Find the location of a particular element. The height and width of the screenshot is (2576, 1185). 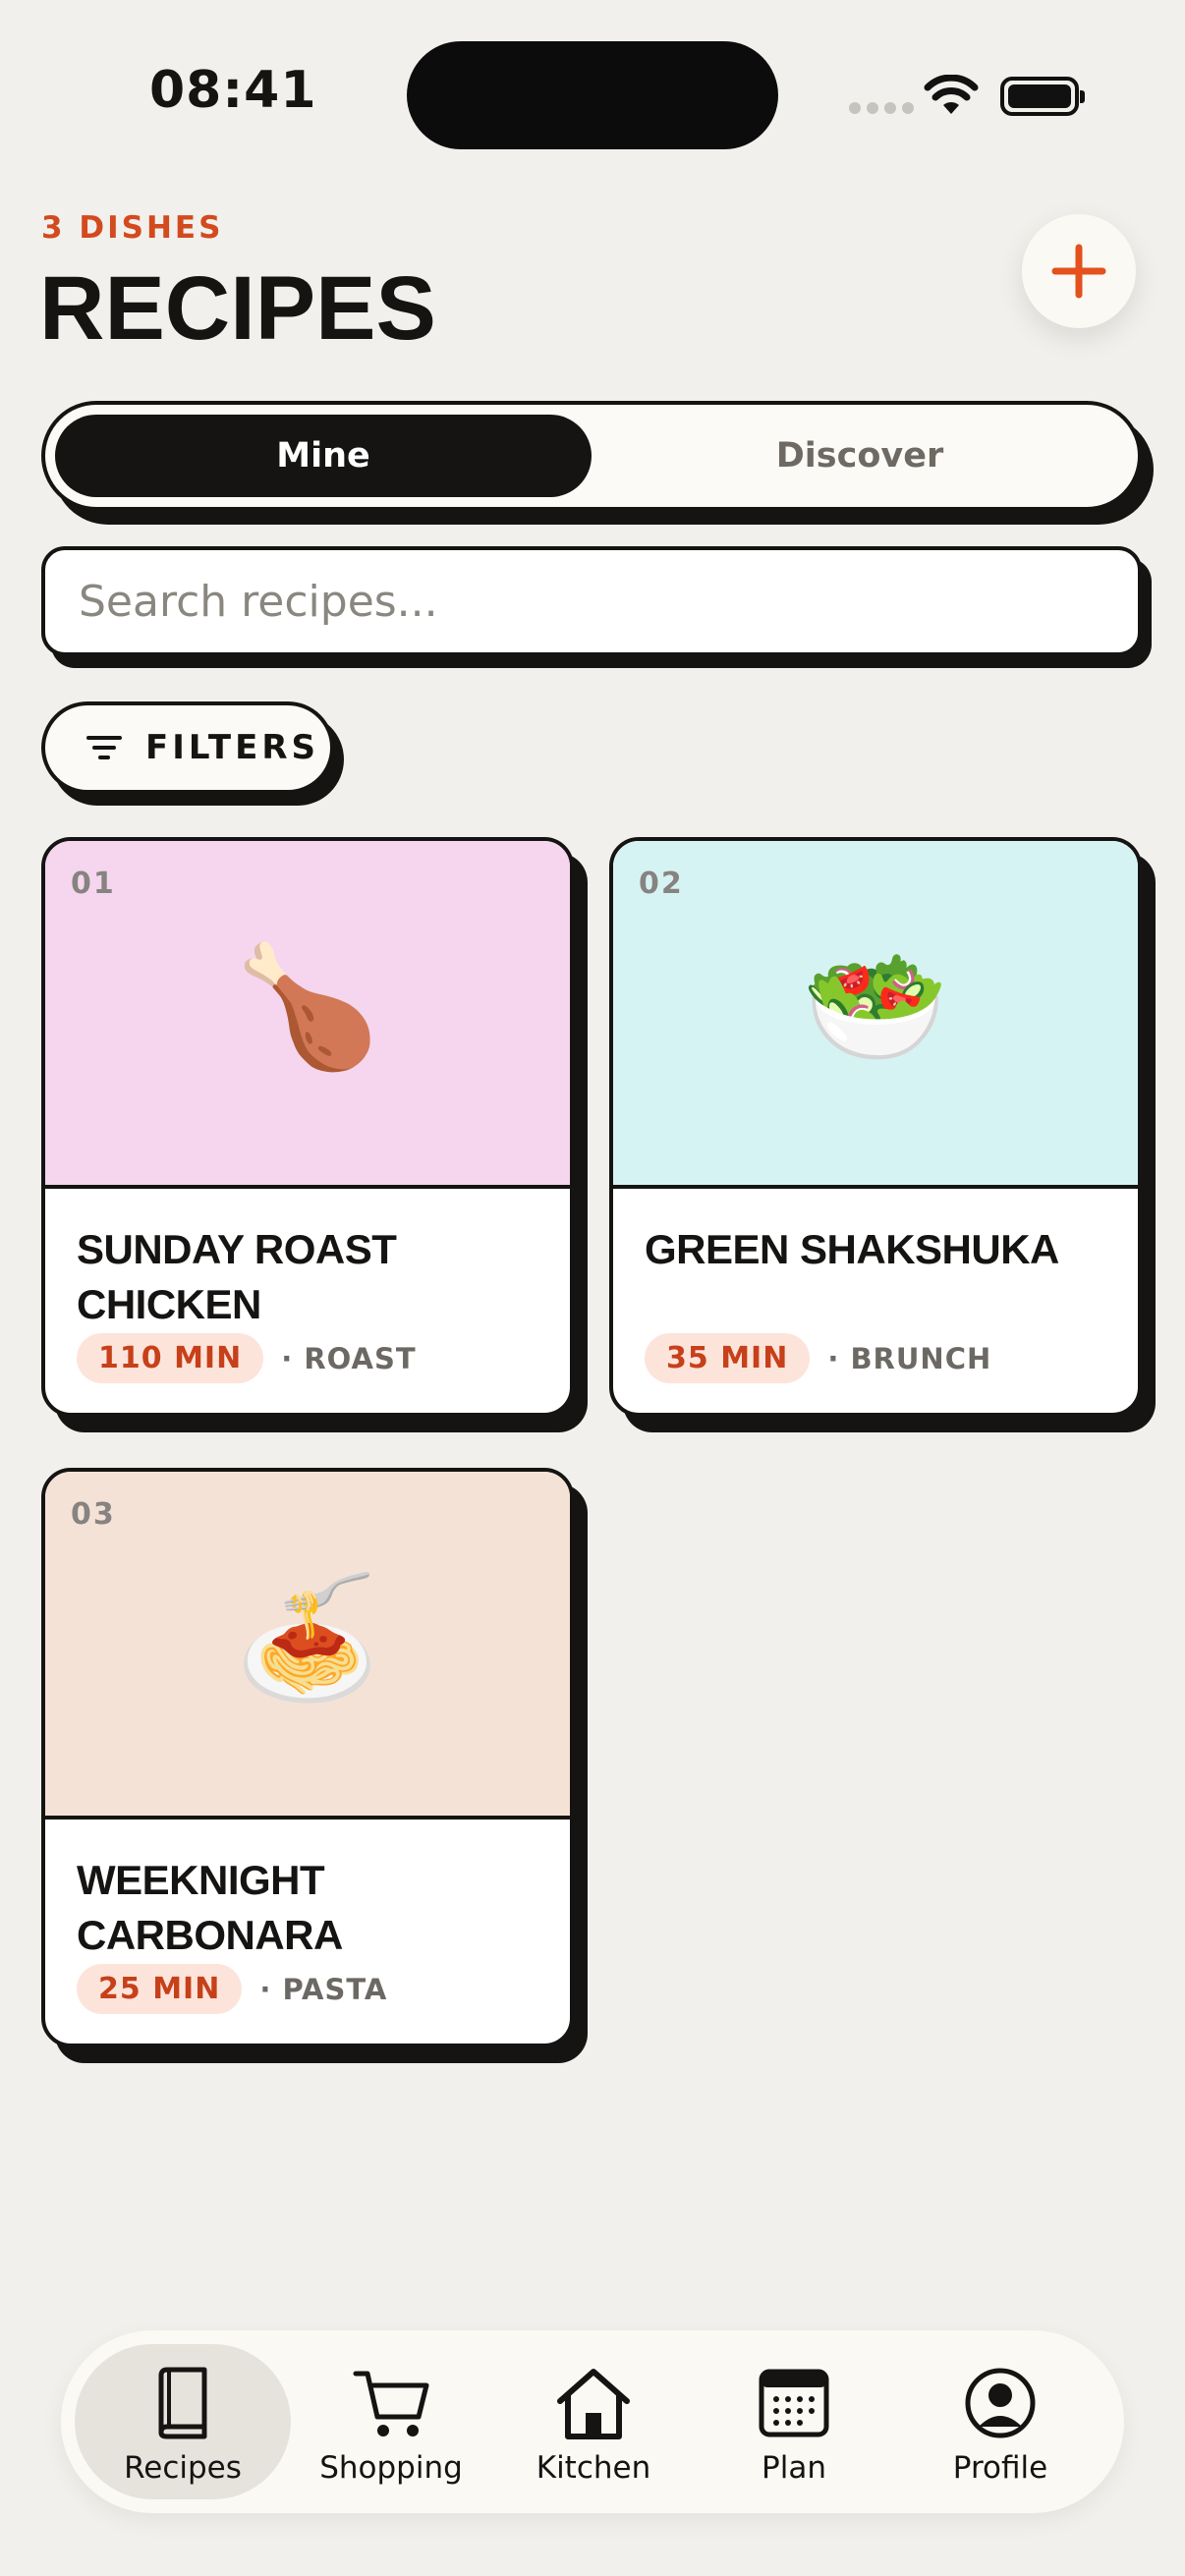

book-icon is located at coordinates (183, 2403).